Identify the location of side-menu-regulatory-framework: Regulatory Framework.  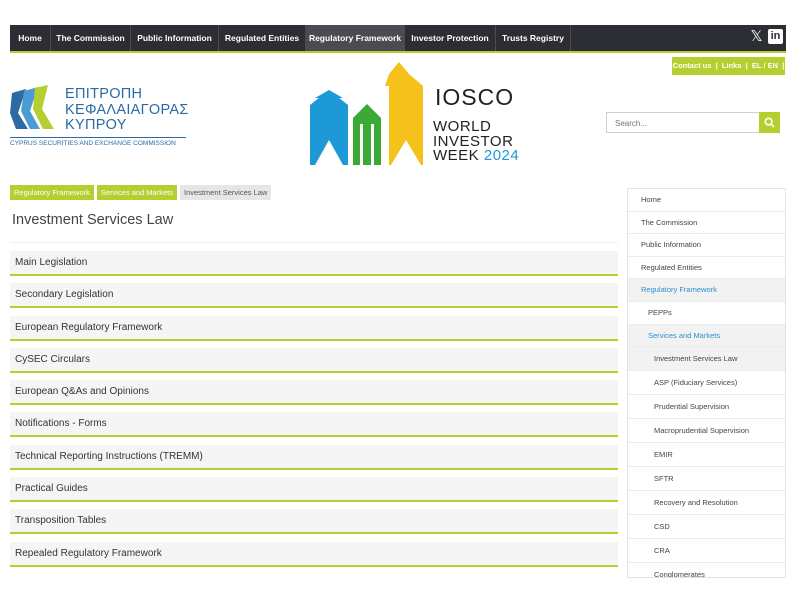
(706, 290).